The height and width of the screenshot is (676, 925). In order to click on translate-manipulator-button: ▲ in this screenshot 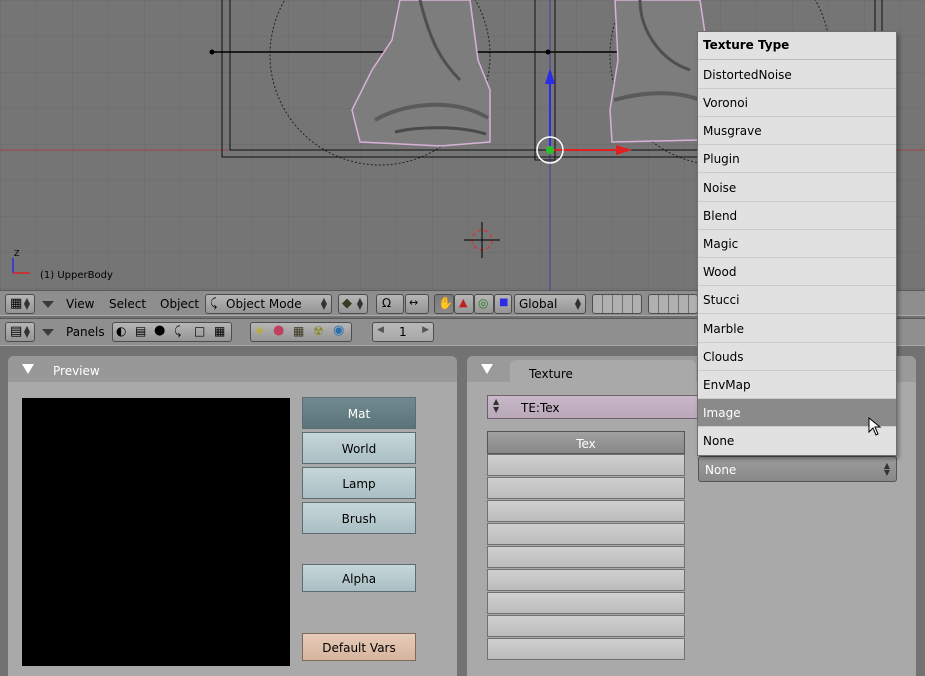, I will do `click(464, 304)`.